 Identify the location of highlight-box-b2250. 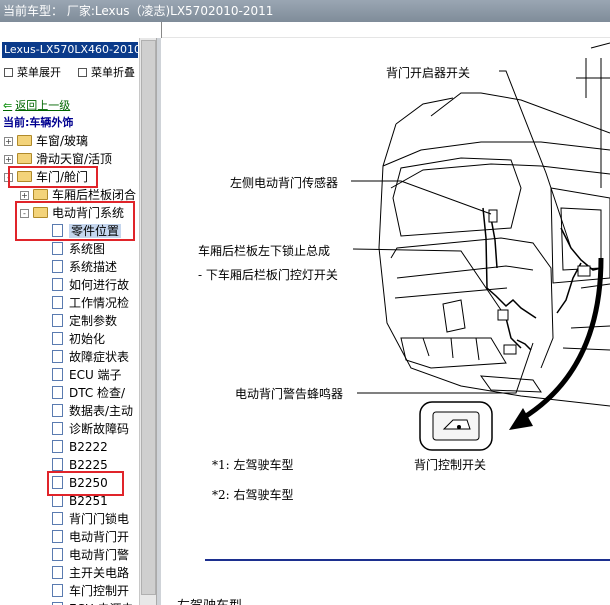
(85, 483).